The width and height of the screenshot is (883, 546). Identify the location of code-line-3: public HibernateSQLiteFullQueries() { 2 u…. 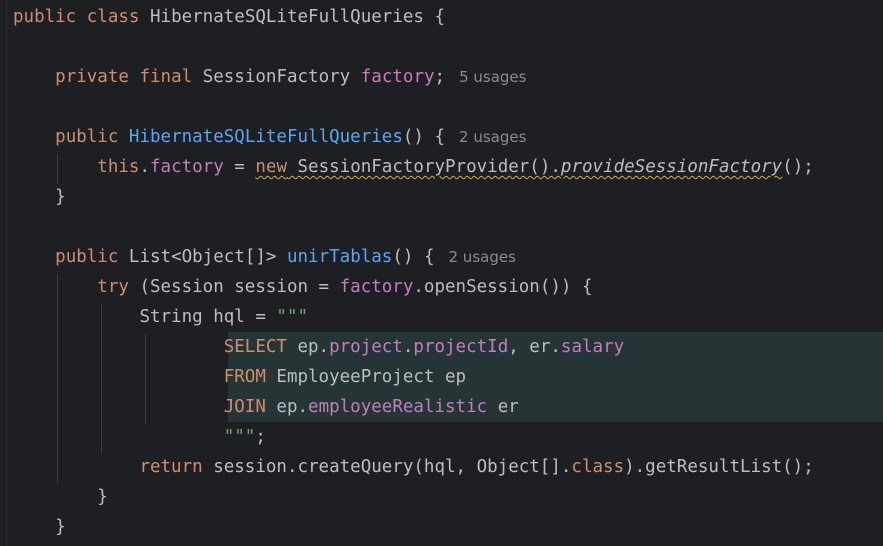
(448, 137).